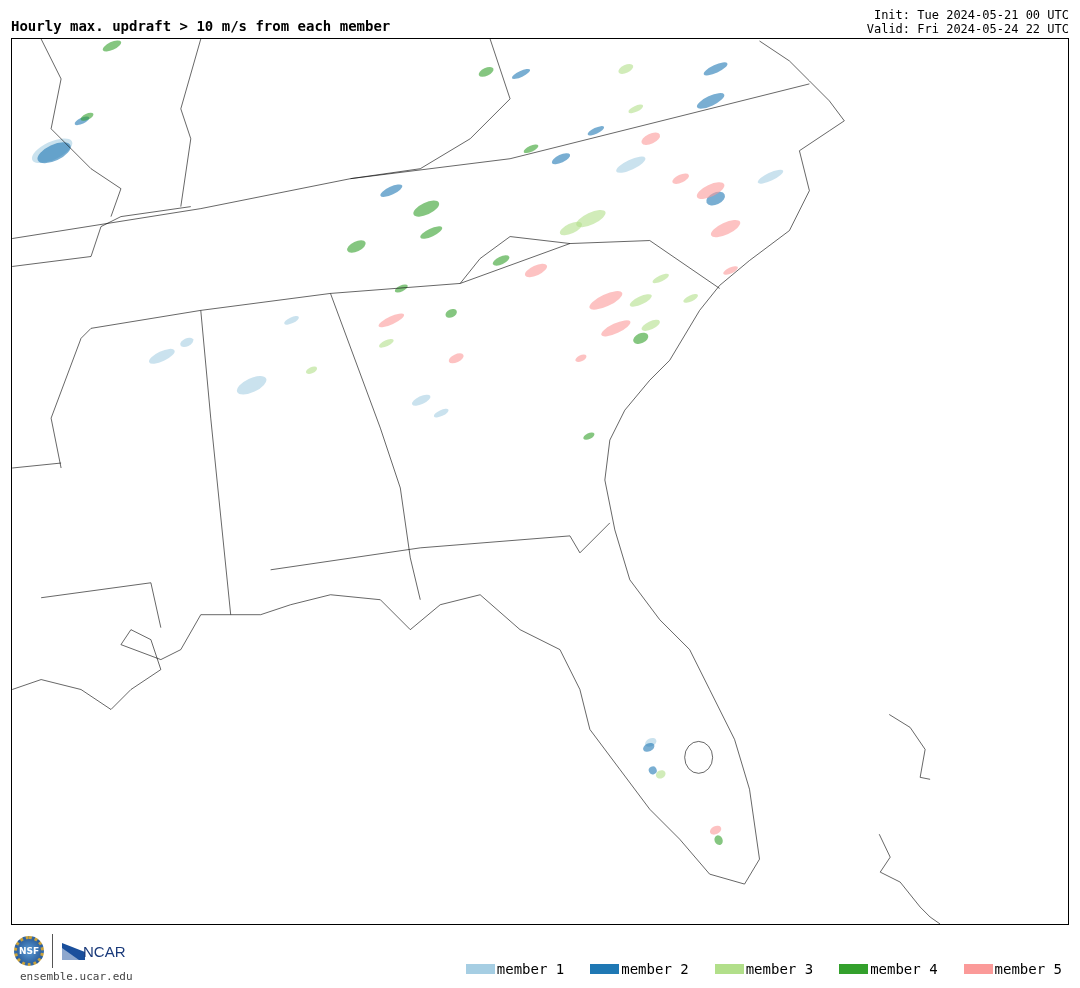 This screenshot has width=1080, height=988. I want to click on run-info-text: Valid: Fri 2024-05-24 22 UTC, so click(967, 29).